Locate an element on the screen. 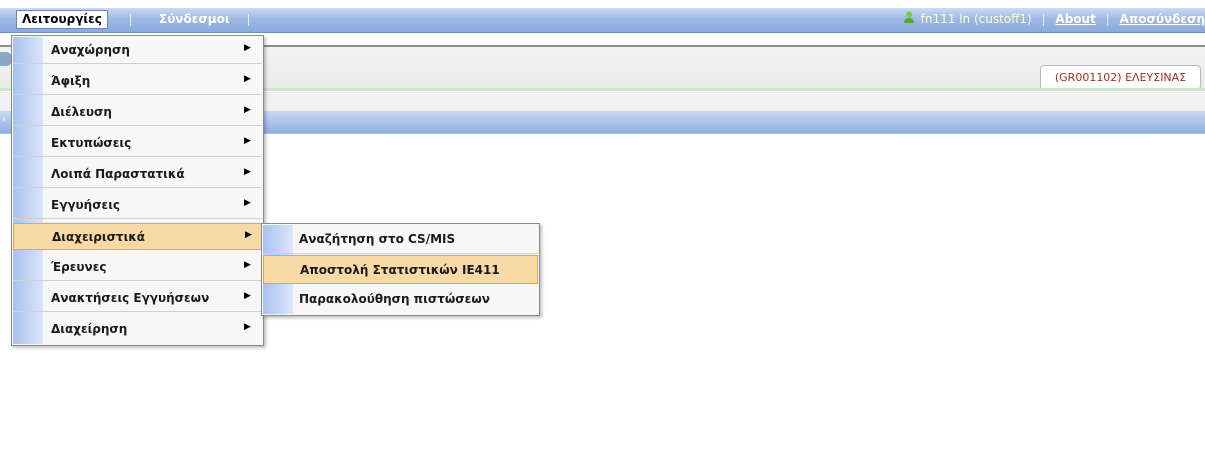  menu-item-label: Λοιπά Παραστατικά is located at coordinates (118, 174).